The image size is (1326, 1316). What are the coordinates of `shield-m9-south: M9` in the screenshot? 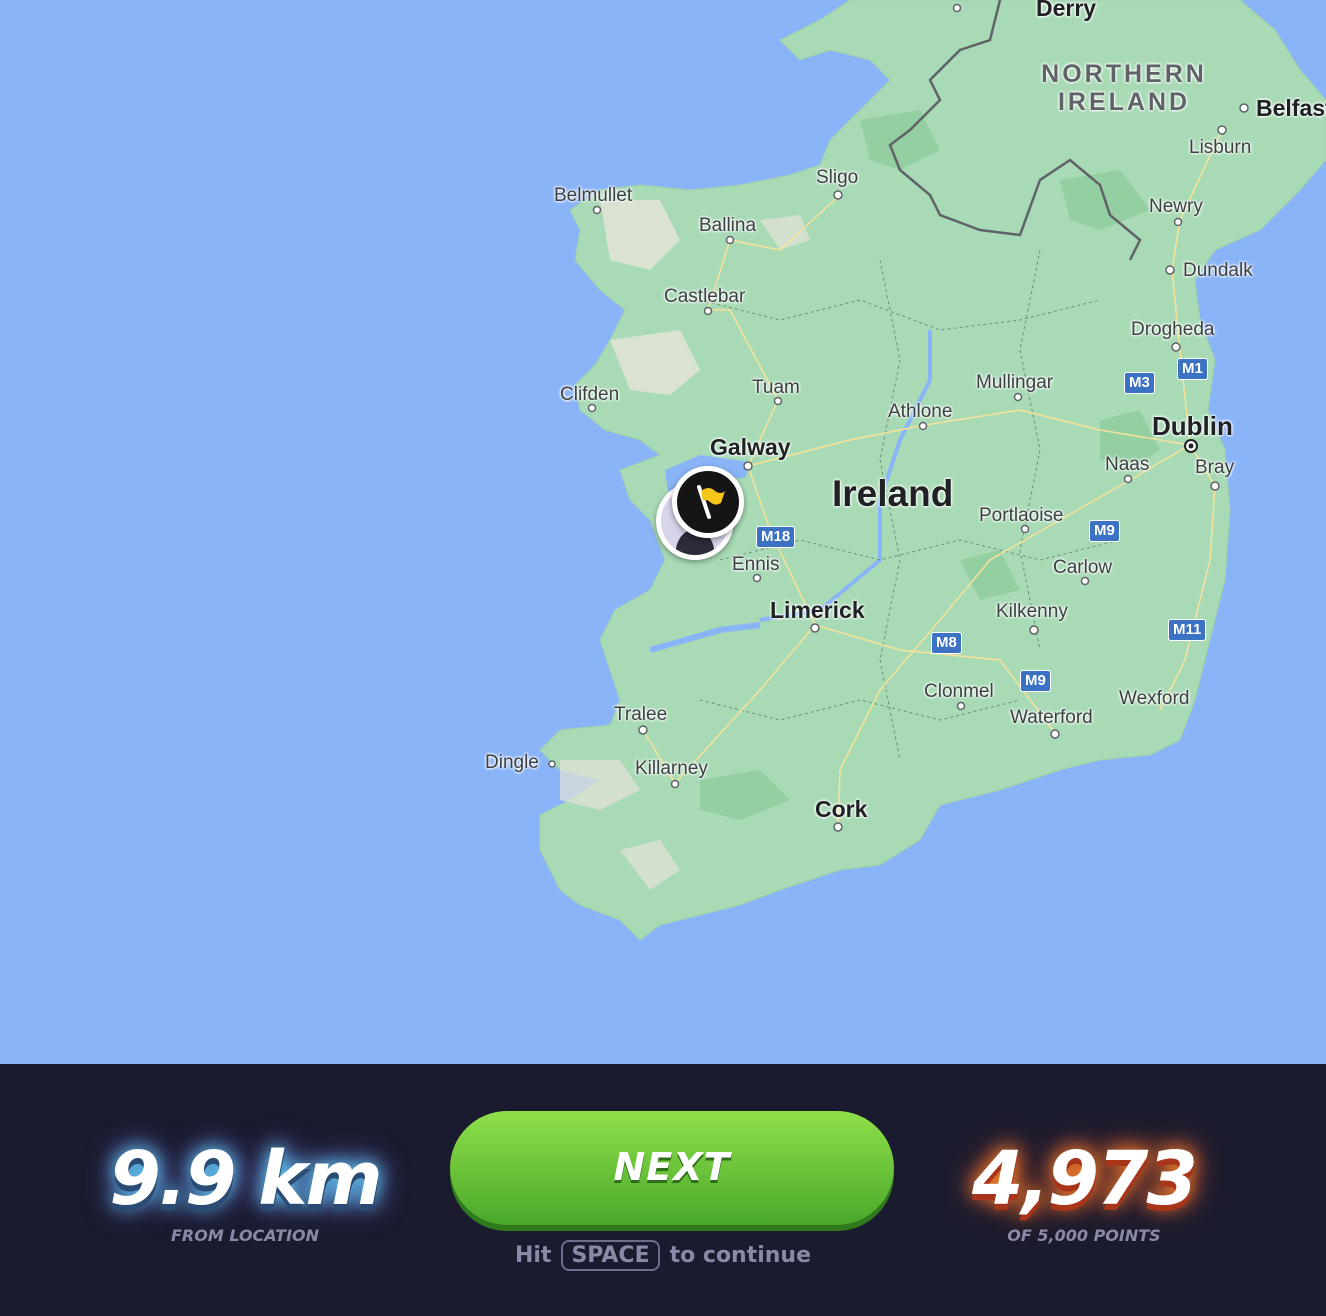 It's located at (1035, 681).